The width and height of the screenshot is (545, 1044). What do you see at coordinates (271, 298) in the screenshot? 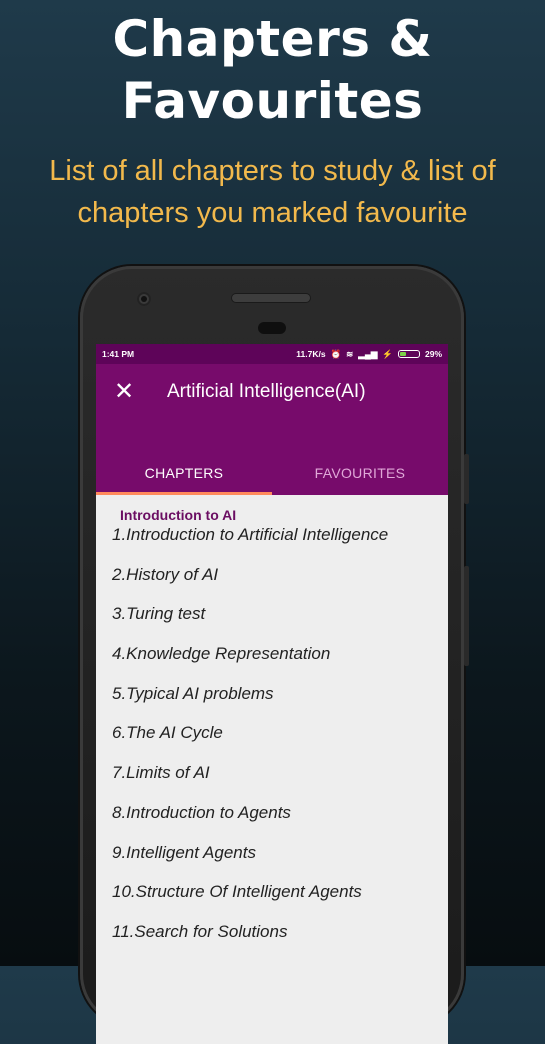
I see `earpiece-speaker` at bounding box center [271, 298].